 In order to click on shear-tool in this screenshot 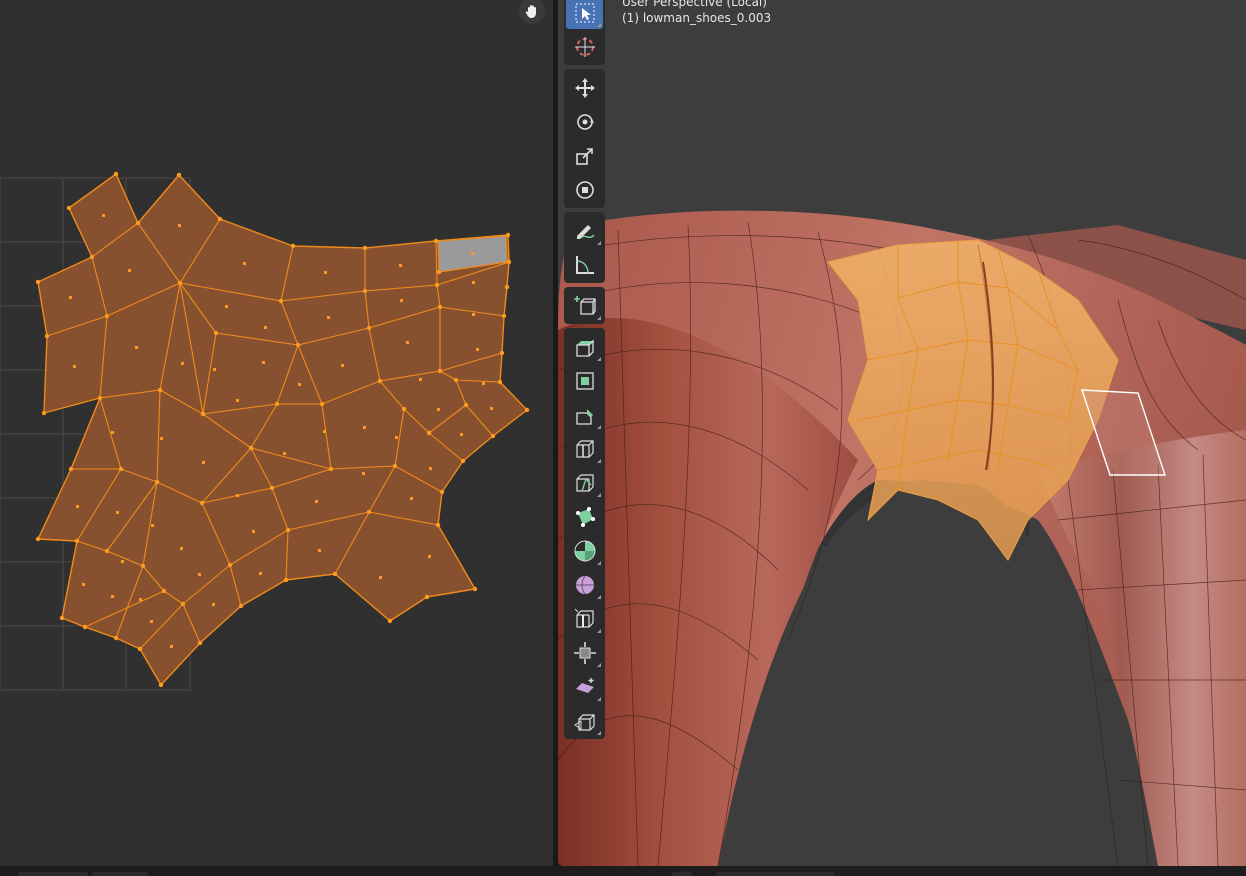, I will do `click(584, 686)`.